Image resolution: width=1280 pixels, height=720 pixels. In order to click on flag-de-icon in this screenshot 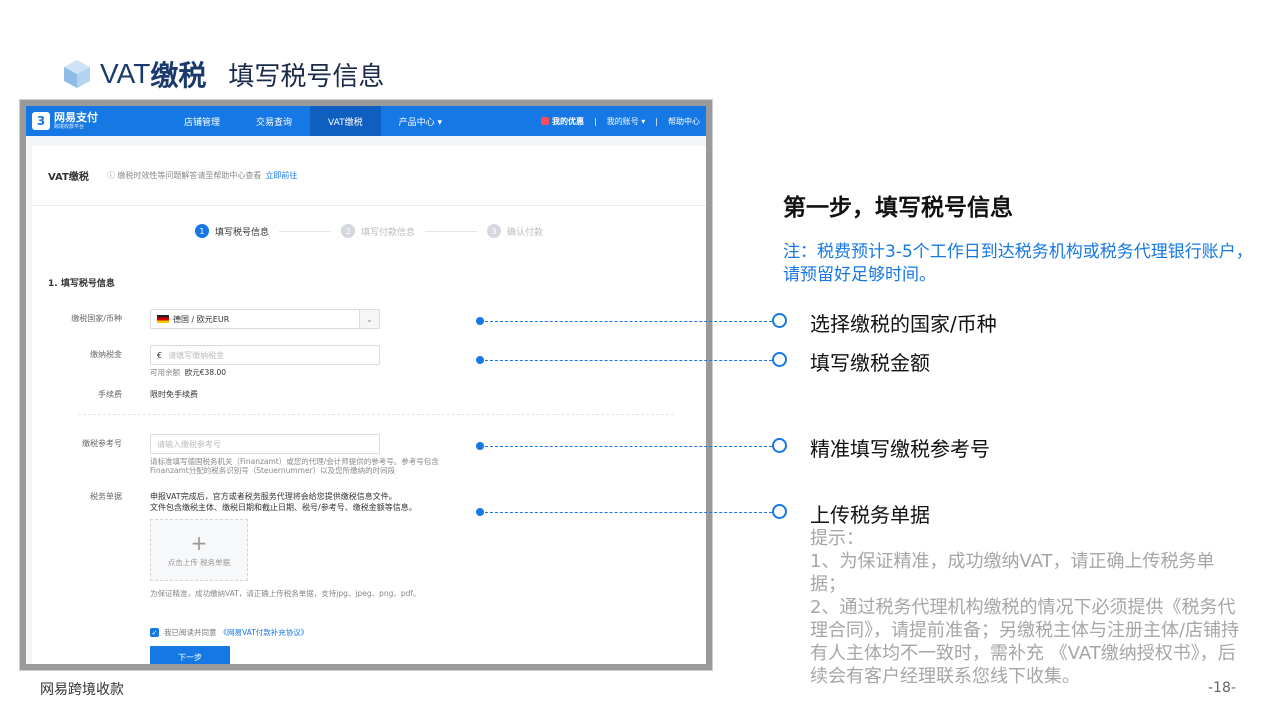, I will do `click(163, 319)`.